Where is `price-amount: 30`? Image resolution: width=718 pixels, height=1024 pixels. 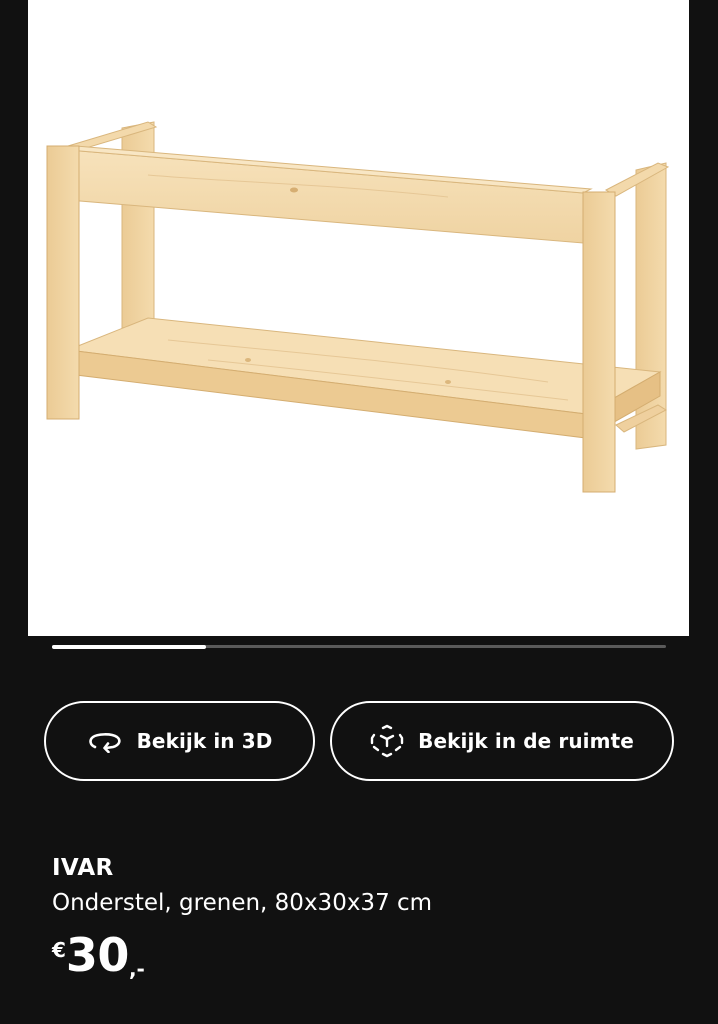 price-amount: 30 is located at coordinates (97, 955).